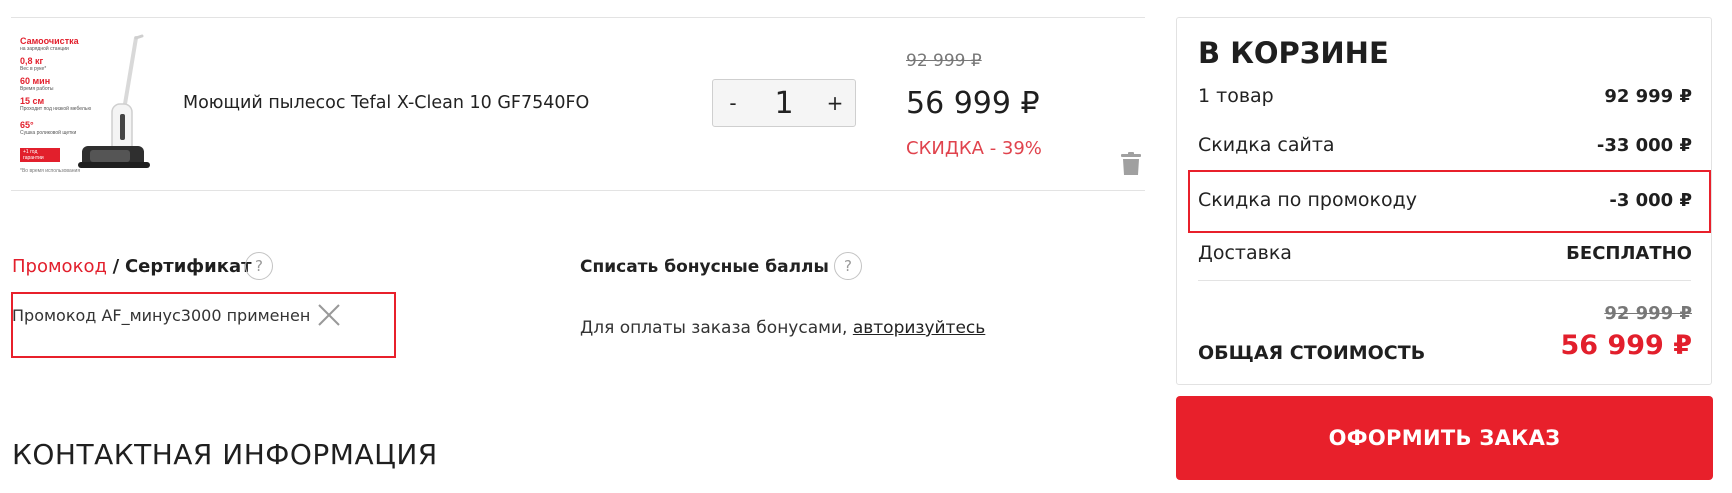 Image resolution: width=1732 pixels, height=493 pixels. I want to click on spec-item: 0,8 кг Вес в руке*, so click(33, 64).